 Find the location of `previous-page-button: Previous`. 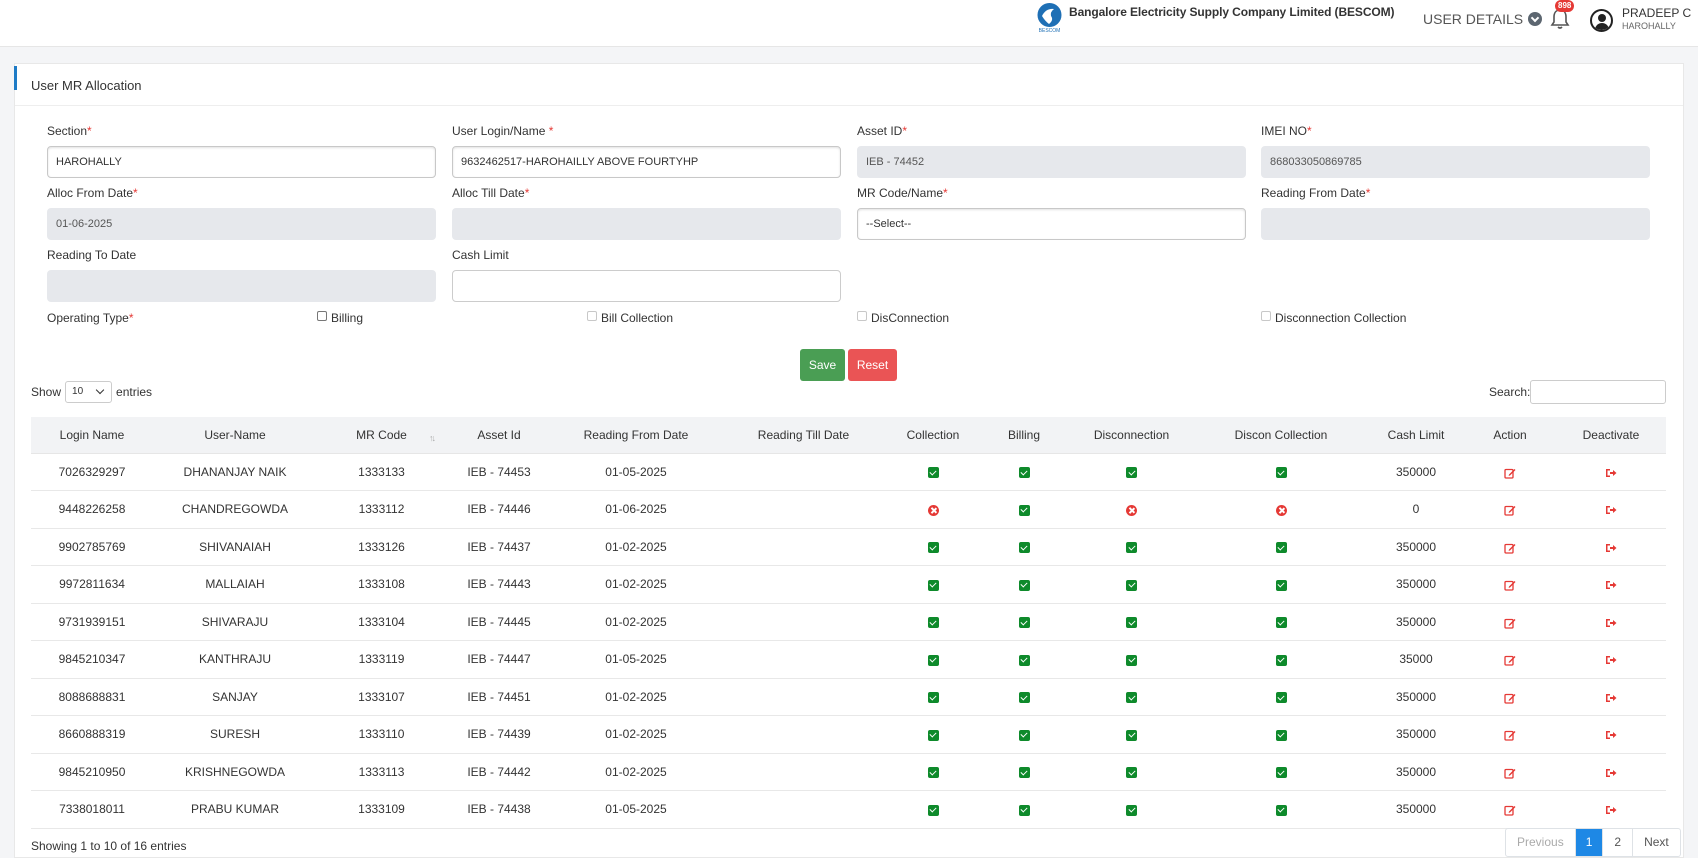

previous-page-button: Previous is located at coordinates (1541, 842).